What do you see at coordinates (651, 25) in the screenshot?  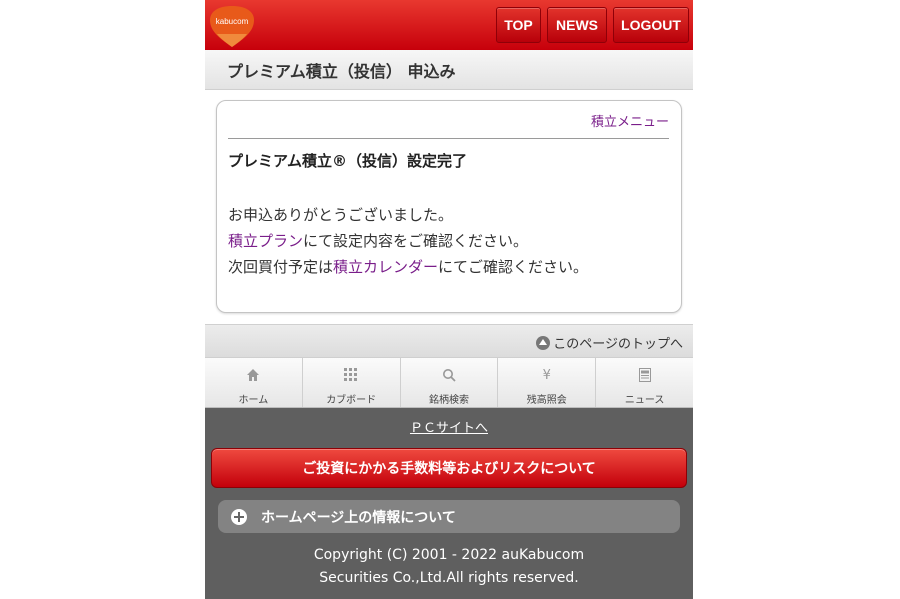 I see `logout-button: LOGOUT` at bounding box center [651, 25].